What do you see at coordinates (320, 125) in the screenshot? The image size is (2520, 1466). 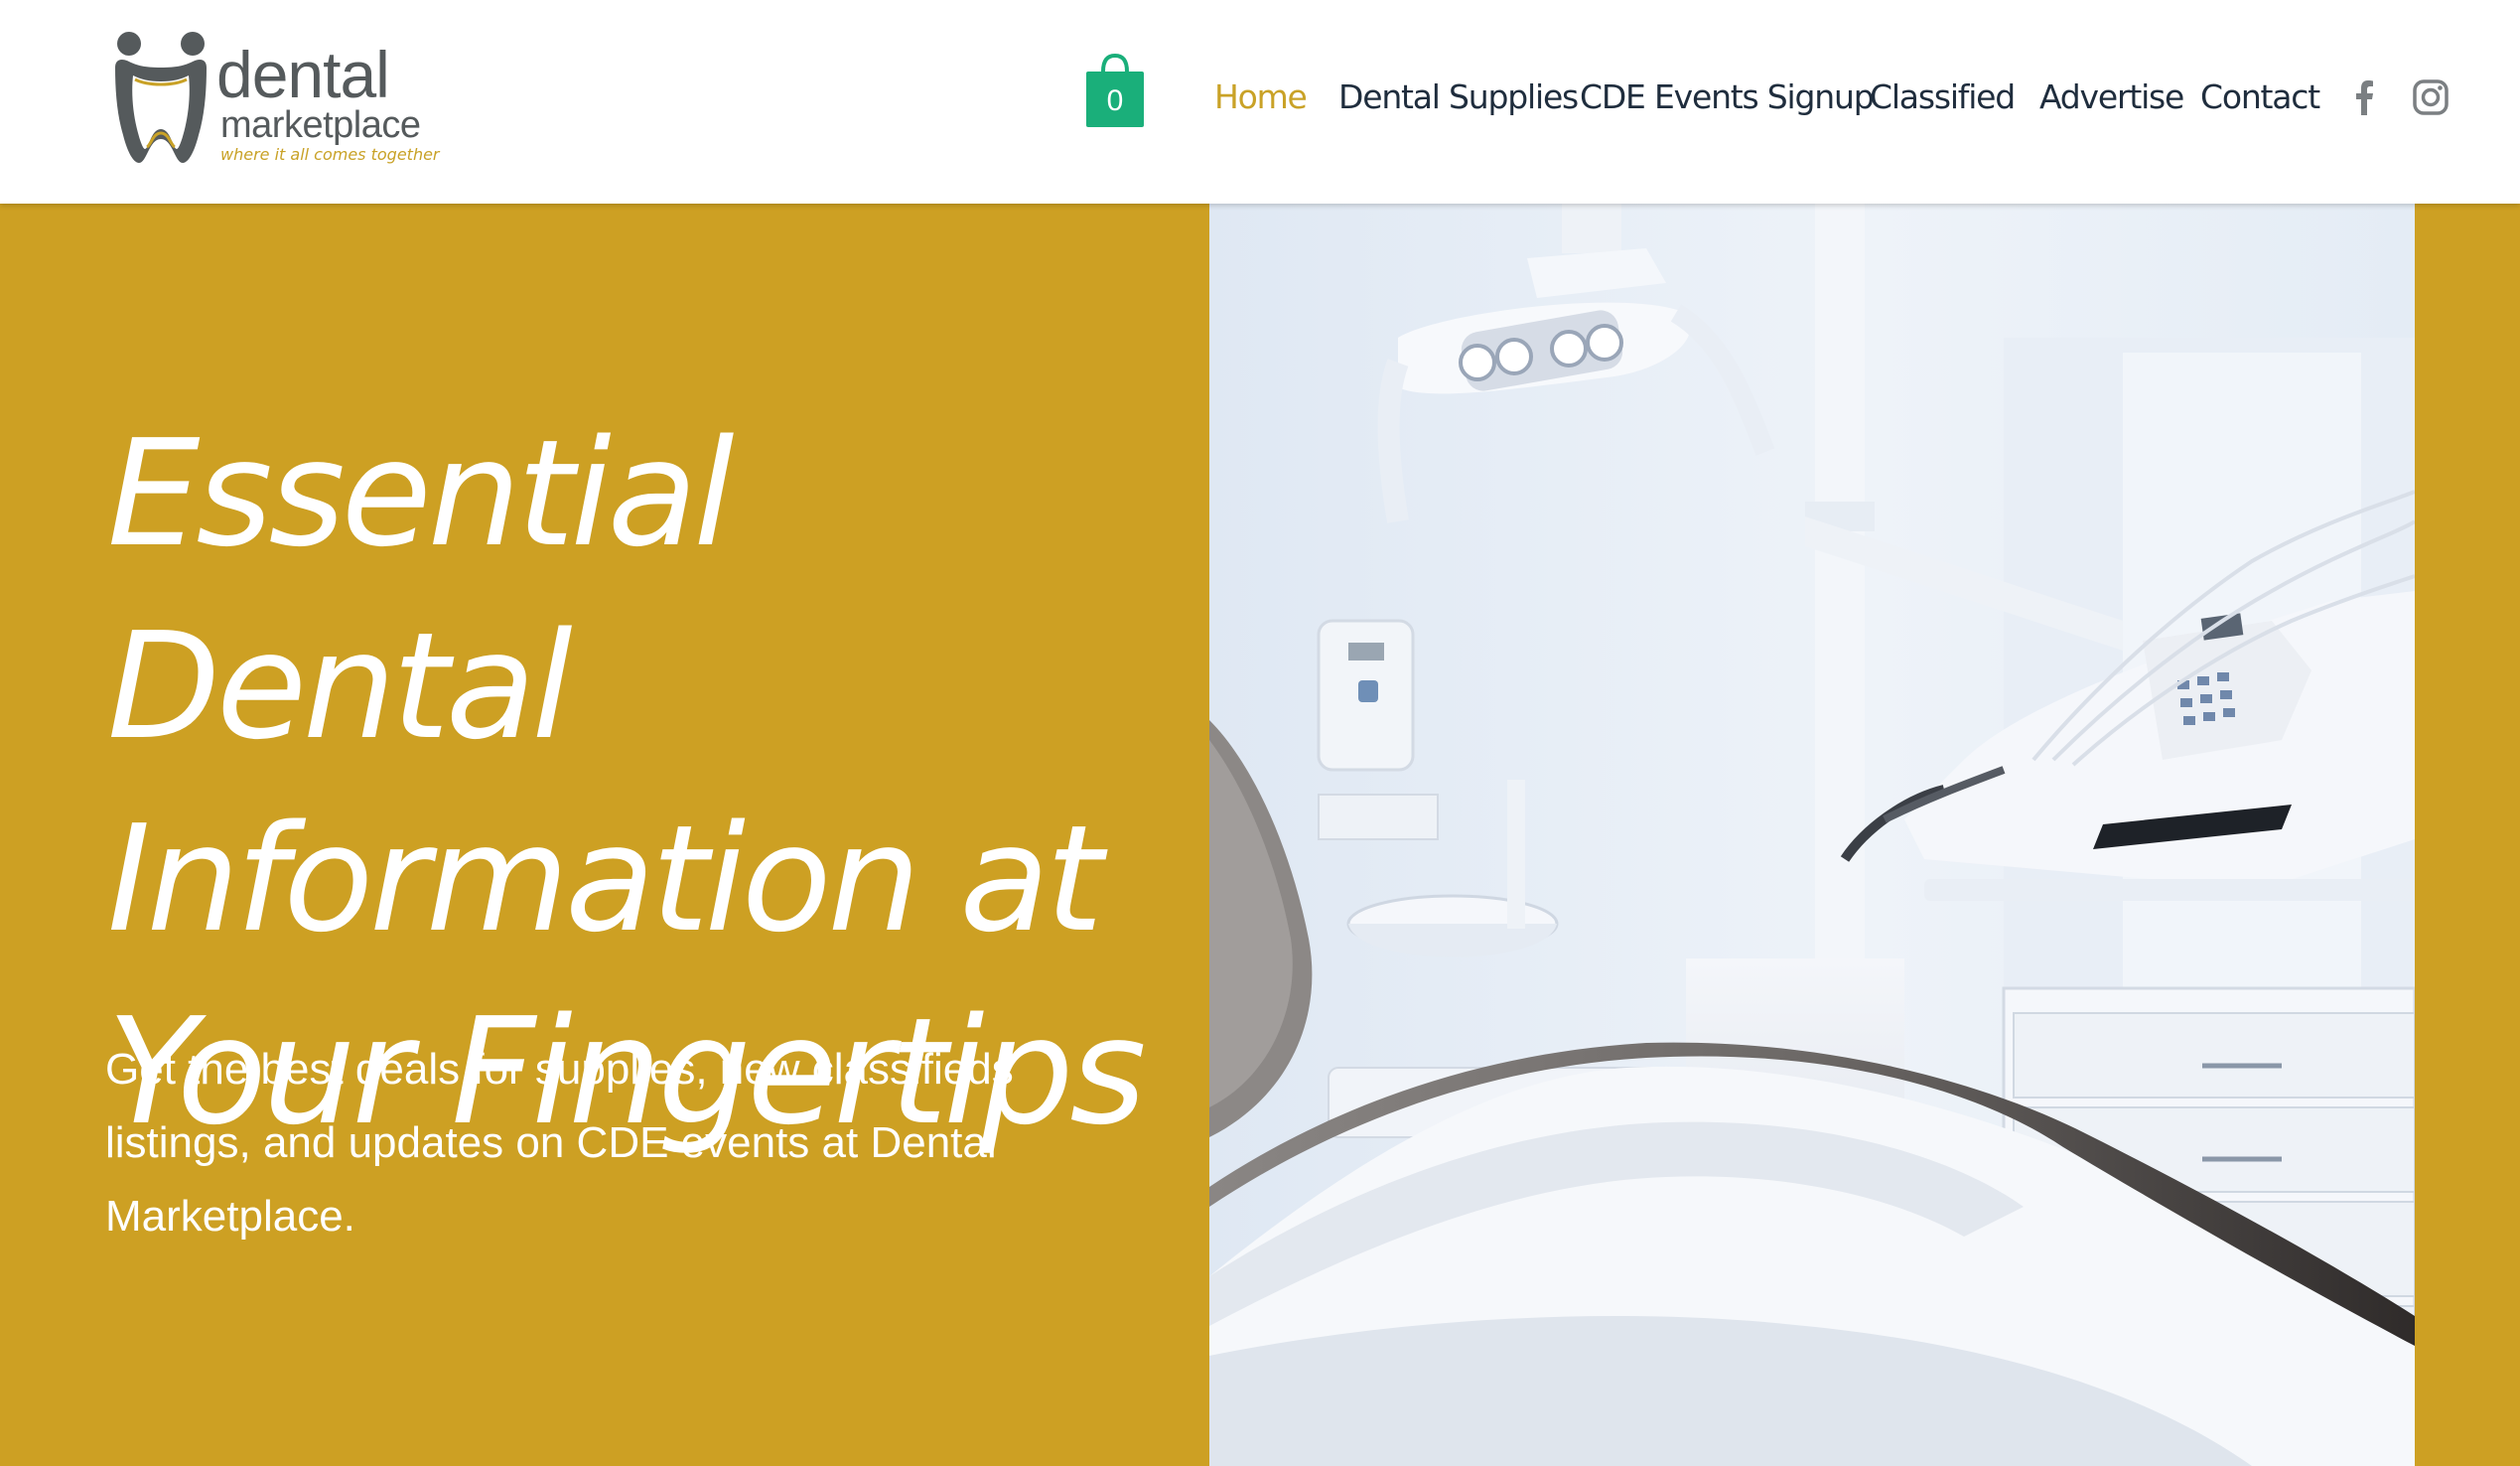 I see `logo-subword: marketplace` at bounding box center [320, 125].